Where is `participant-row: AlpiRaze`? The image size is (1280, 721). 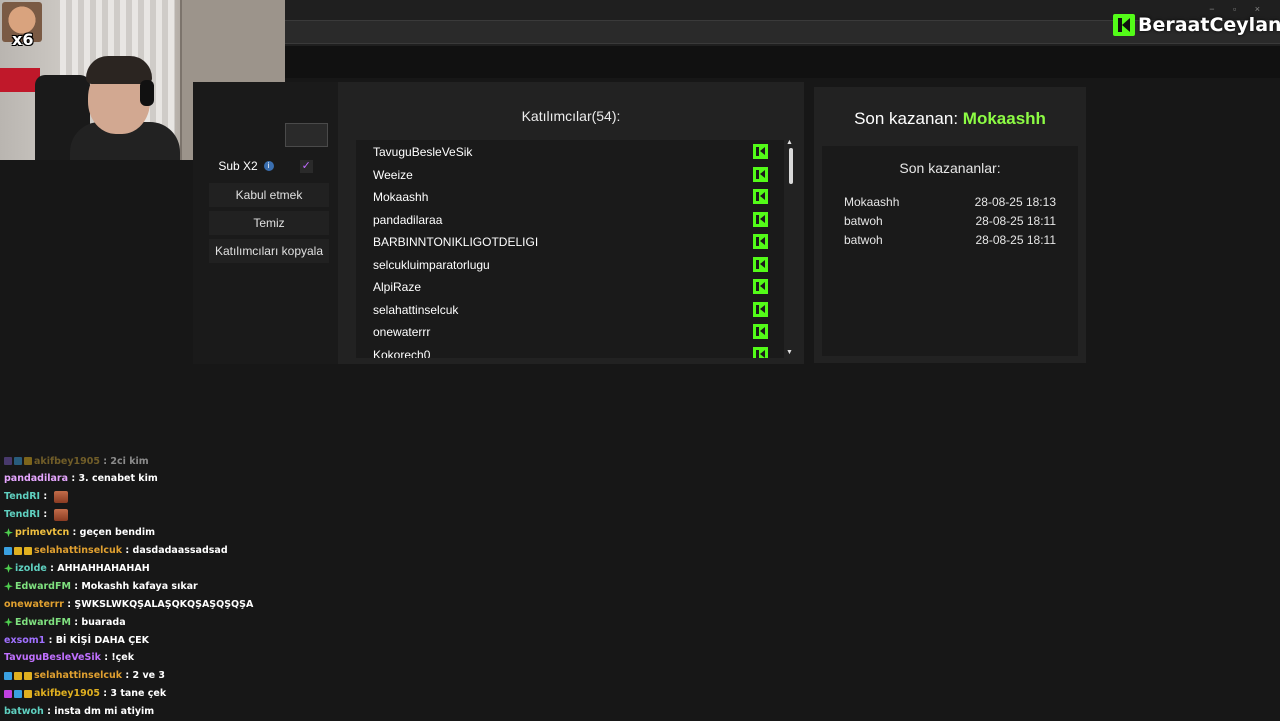 participant-row: AlpiRaze is located at coordinates (570, 286).